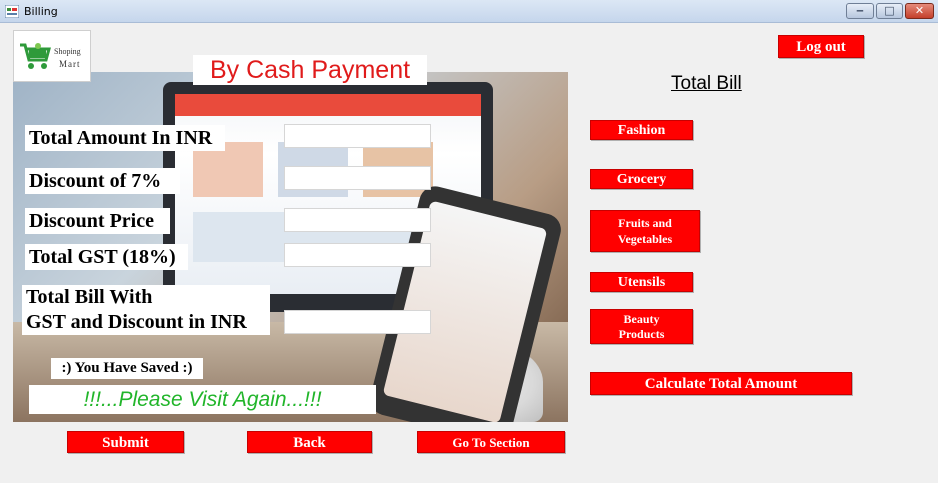 Image resolution: width=938 pixels, height=483 pixels. What do you see at coordinates (125, 442) in the screenshot?
I see `submit-button: Submit` at bounding box center [125, 442].